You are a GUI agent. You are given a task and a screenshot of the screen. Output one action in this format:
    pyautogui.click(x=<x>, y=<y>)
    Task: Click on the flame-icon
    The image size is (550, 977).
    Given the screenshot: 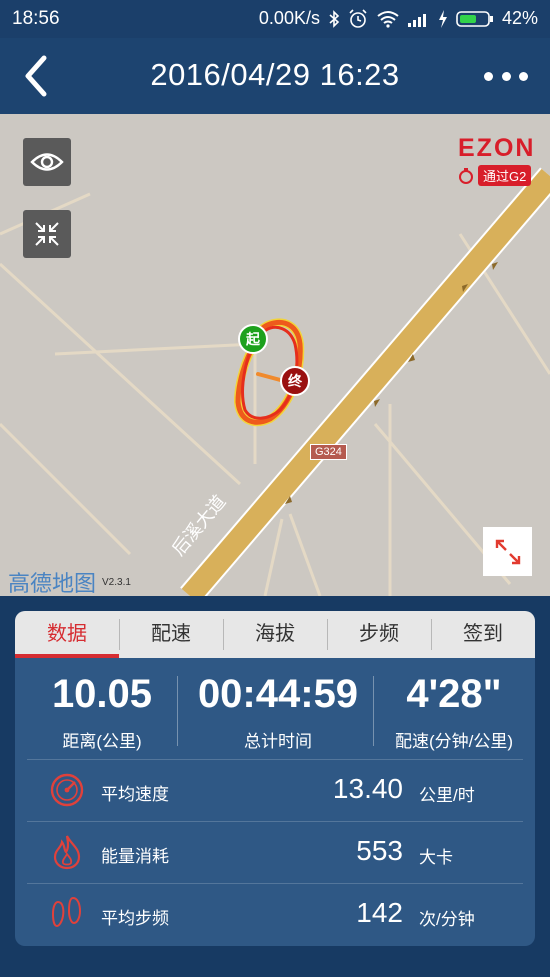 What is the action you would take?
    pyautogui.click(x=67, y=852)
    